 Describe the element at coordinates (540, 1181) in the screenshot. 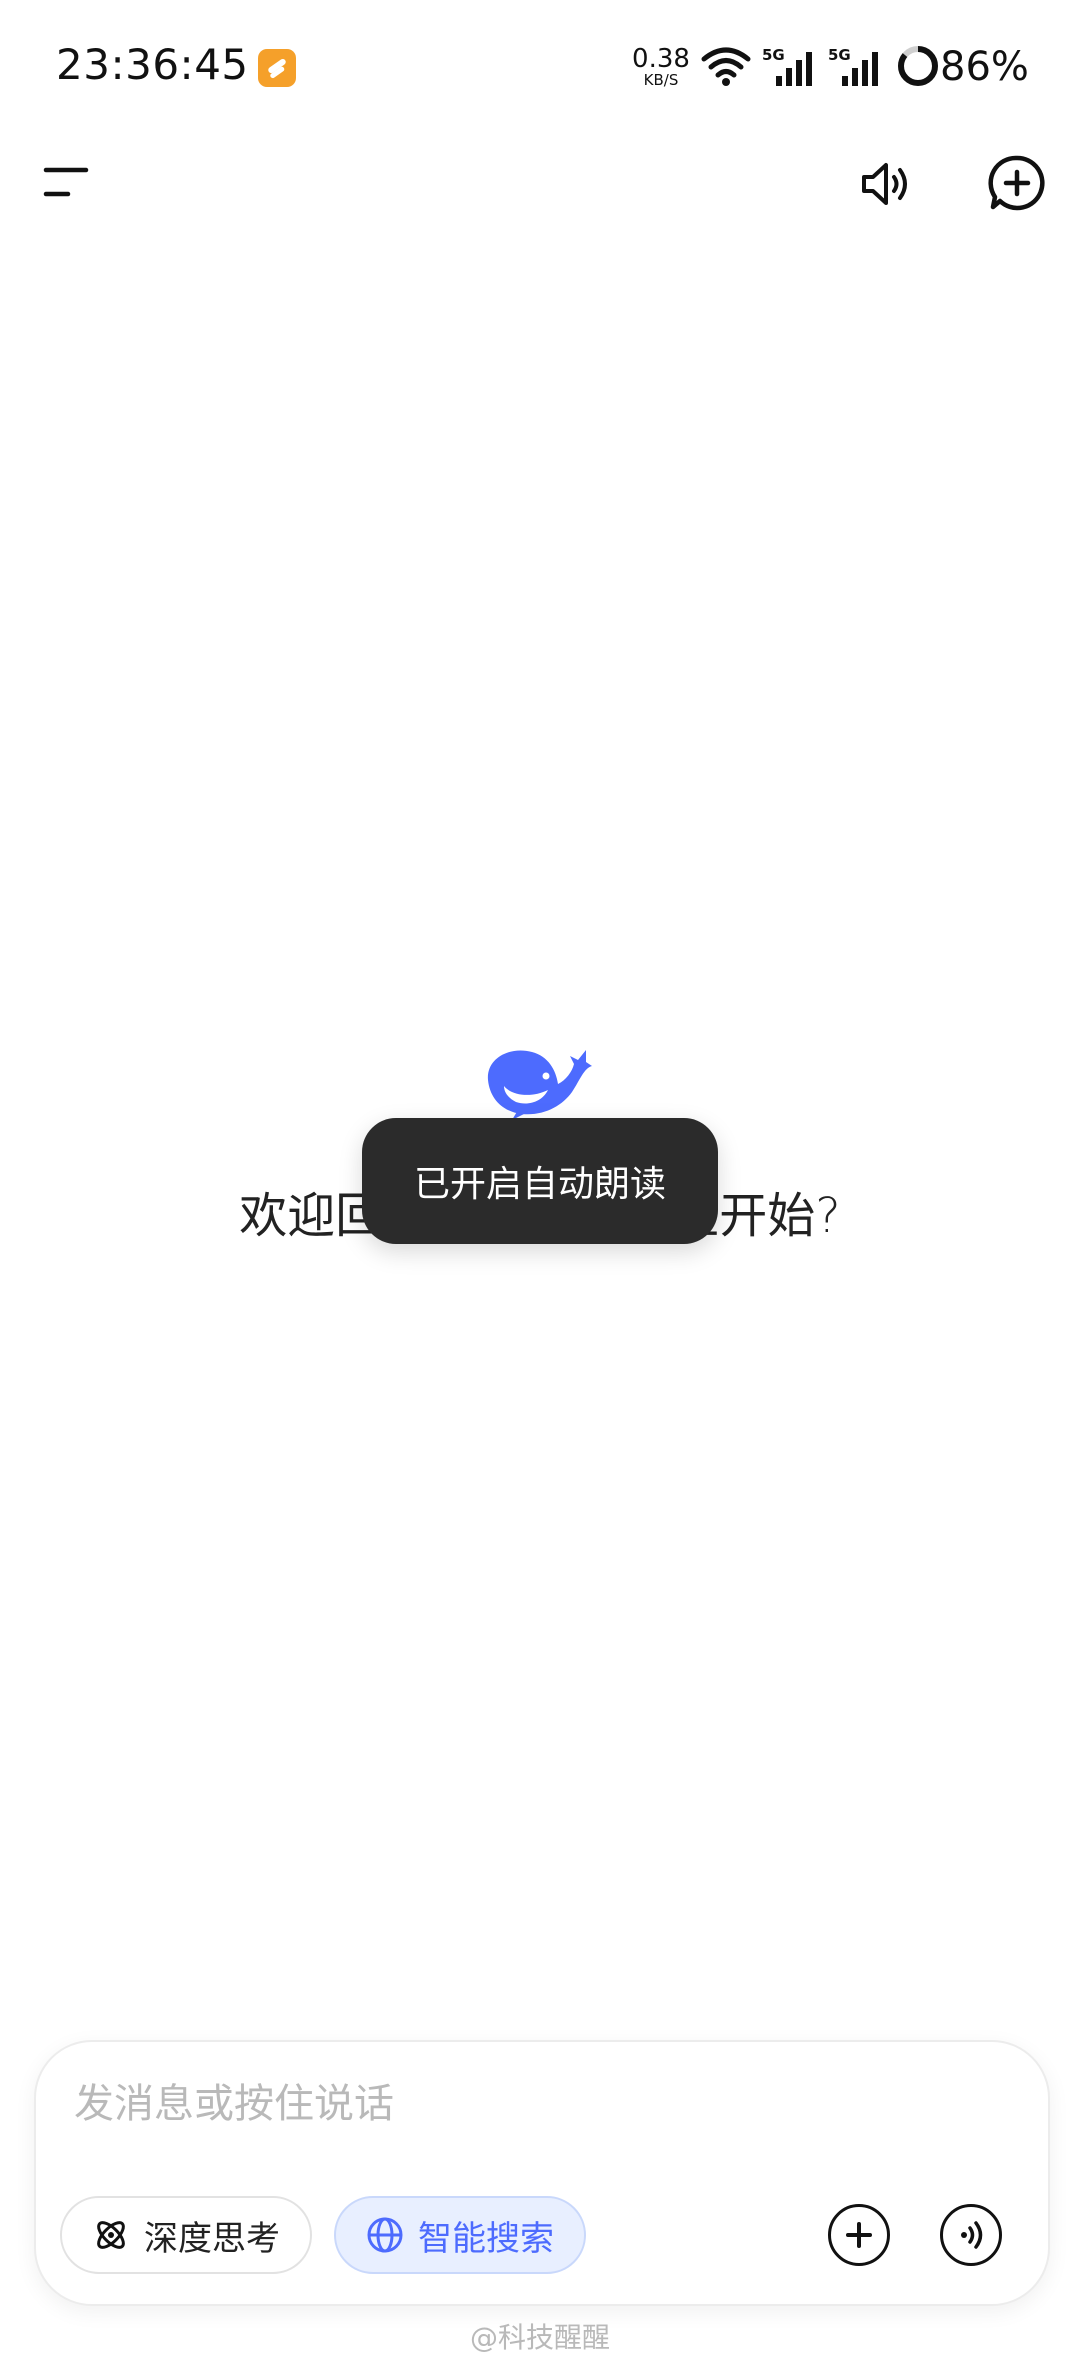

I see `auto-read-toast: 已开启自动朗读` at that location.